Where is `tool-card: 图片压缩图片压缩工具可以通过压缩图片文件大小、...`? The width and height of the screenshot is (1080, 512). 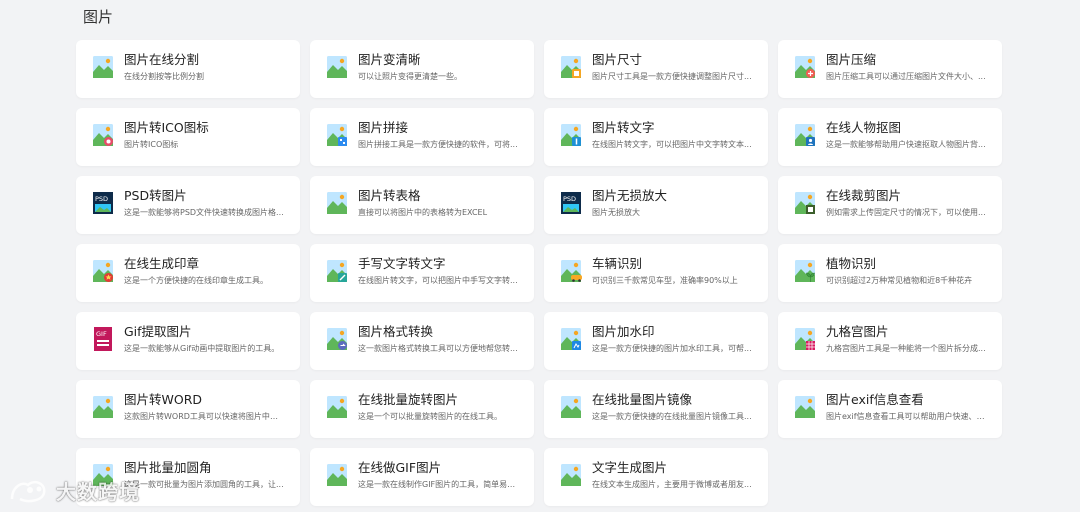
tool-card: 图片压缩图片压缩工具可以通过压缩图片文件大小、... is located at coordinates (890, 69).